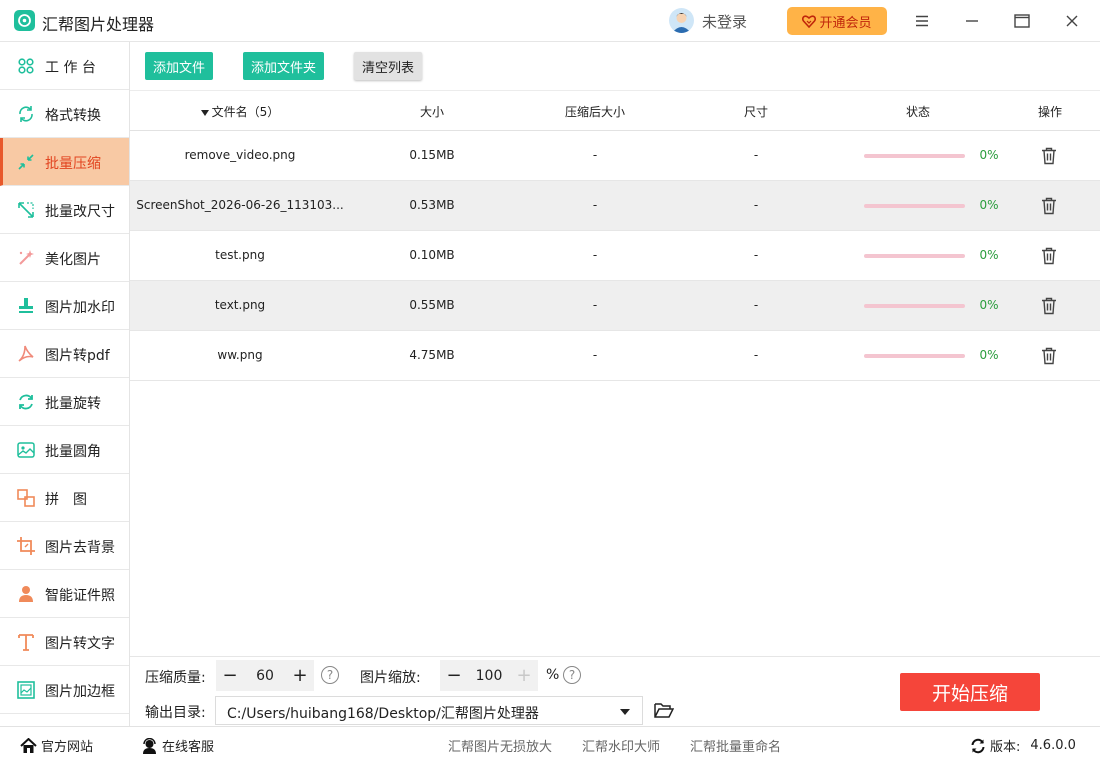 Image resolution: width=1100 pixels, height=760 pixels. Describe the element at coordinates (240, 305) in the screenshot. I see `cell-filename: text.png` at that location.